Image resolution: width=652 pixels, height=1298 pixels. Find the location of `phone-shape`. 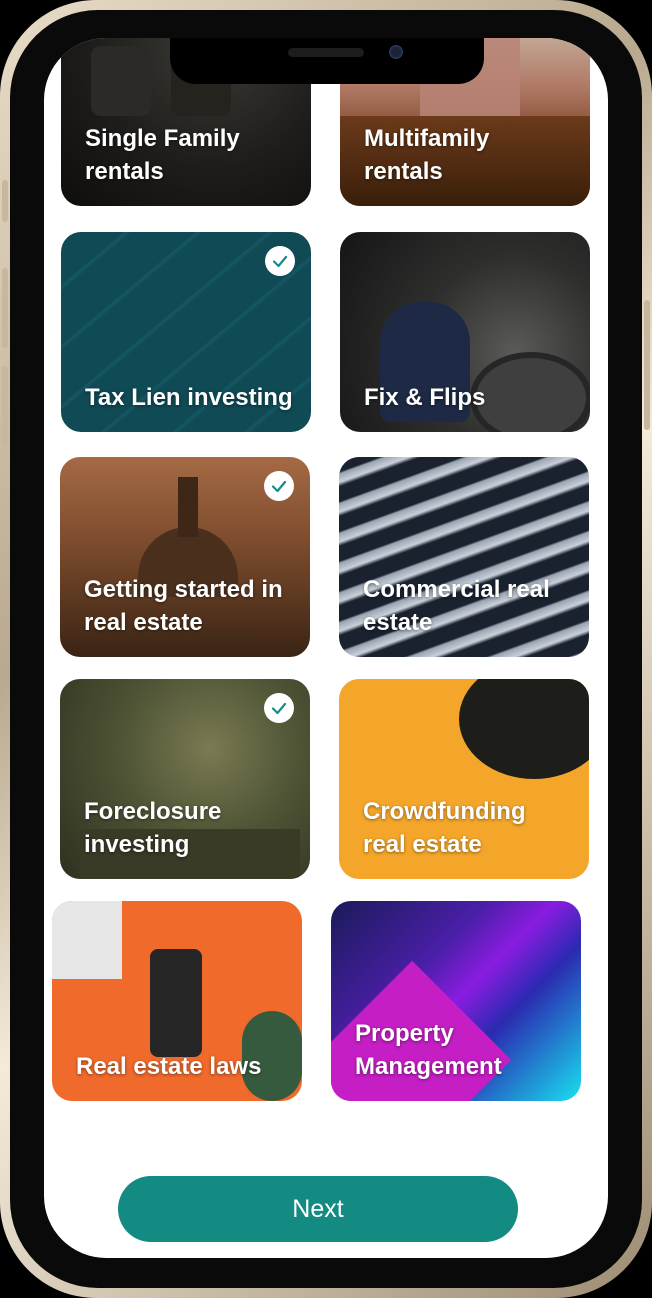

phone-shape is located at coordinates (176, 1003).